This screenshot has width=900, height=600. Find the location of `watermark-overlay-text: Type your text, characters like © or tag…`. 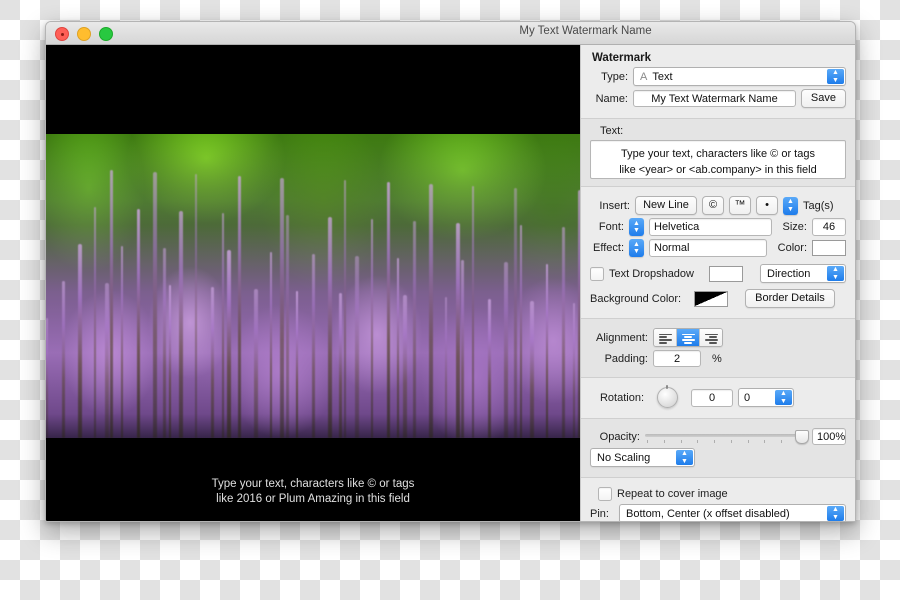

watermark-overlay-text: Type your text, characters like © or tag… is located at coordinates (313, 492).